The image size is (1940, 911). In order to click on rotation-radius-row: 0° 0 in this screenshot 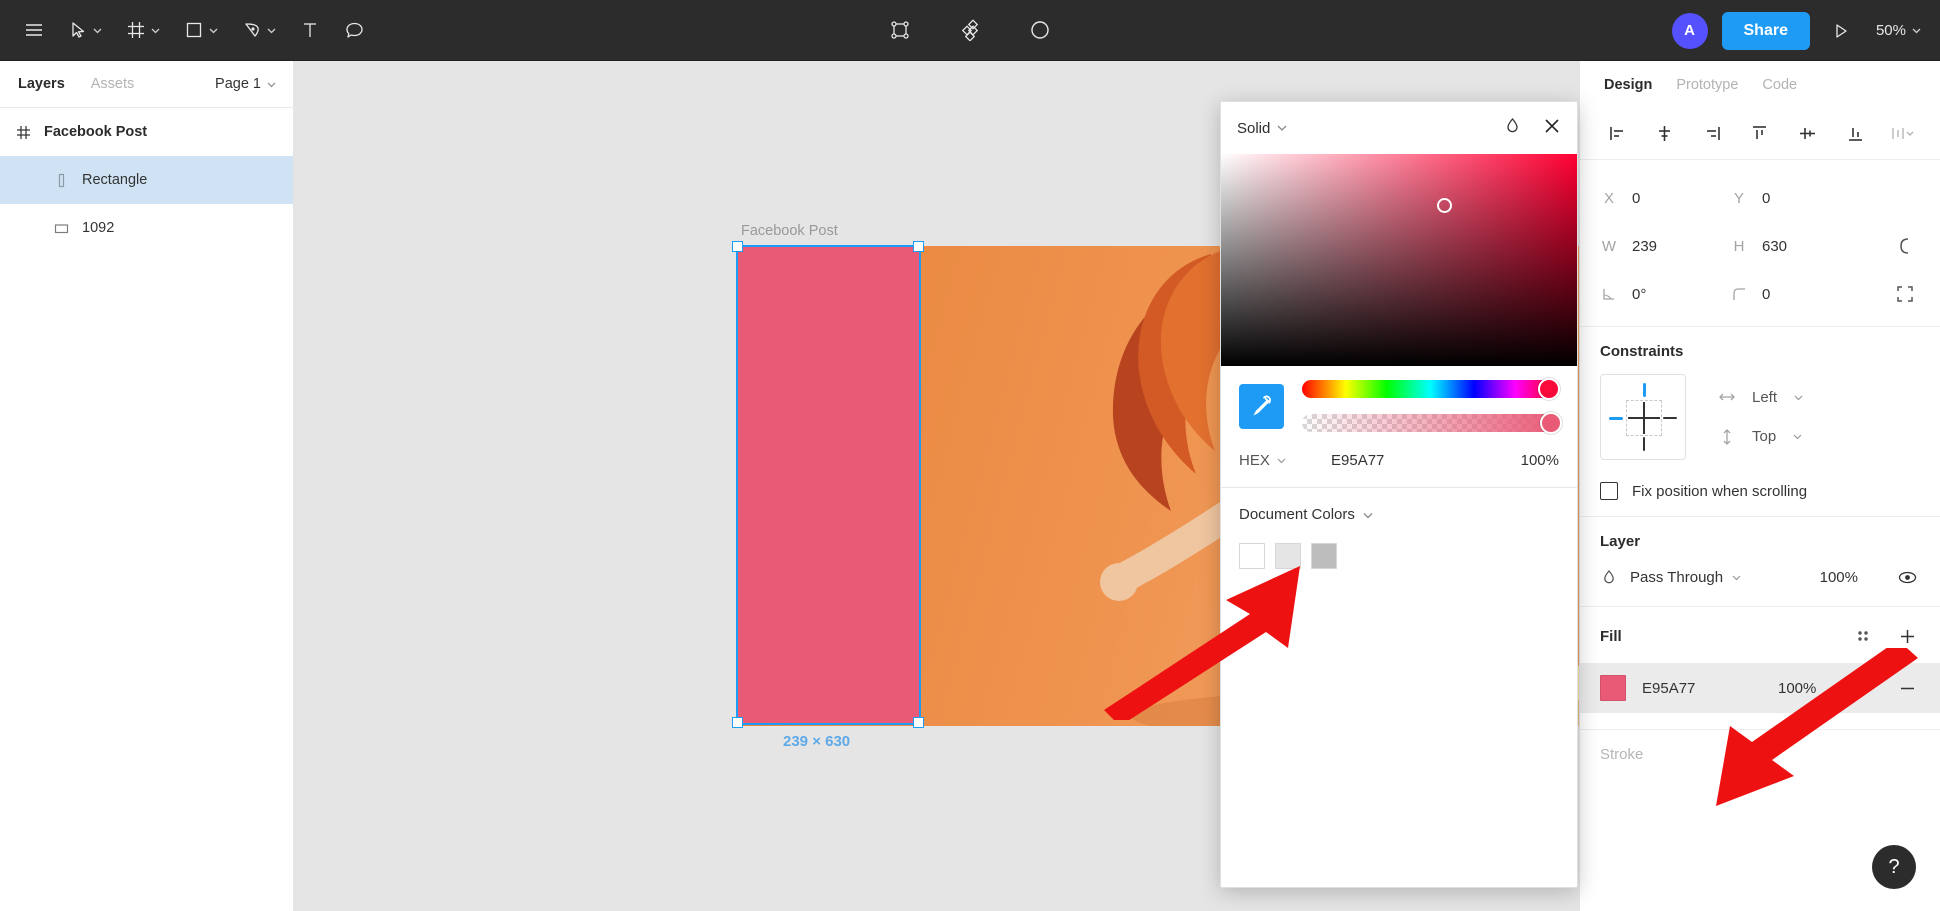, I will do `click(1760, 294)`.